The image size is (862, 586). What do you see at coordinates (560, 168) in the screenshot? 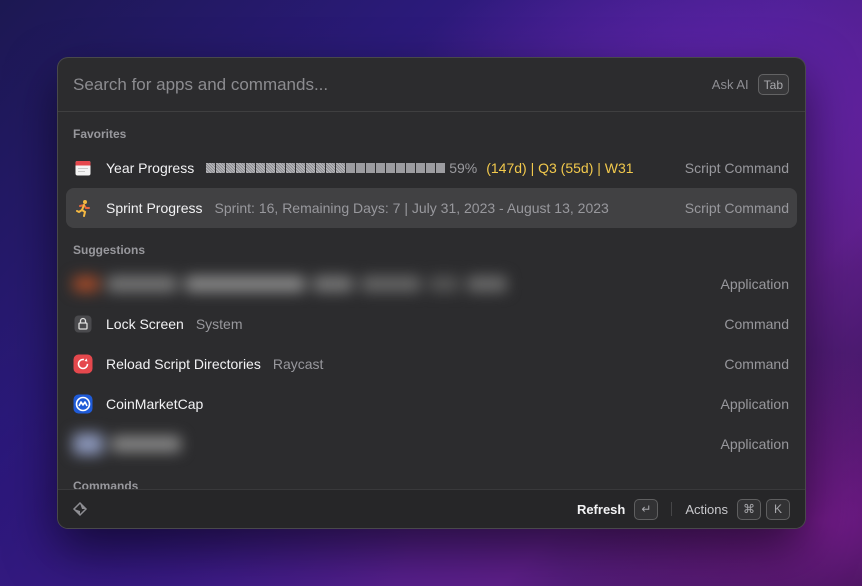
I see `year-progress-stats: (147d) | Q3 (55d) | W31` at bounding box center [560, 168].